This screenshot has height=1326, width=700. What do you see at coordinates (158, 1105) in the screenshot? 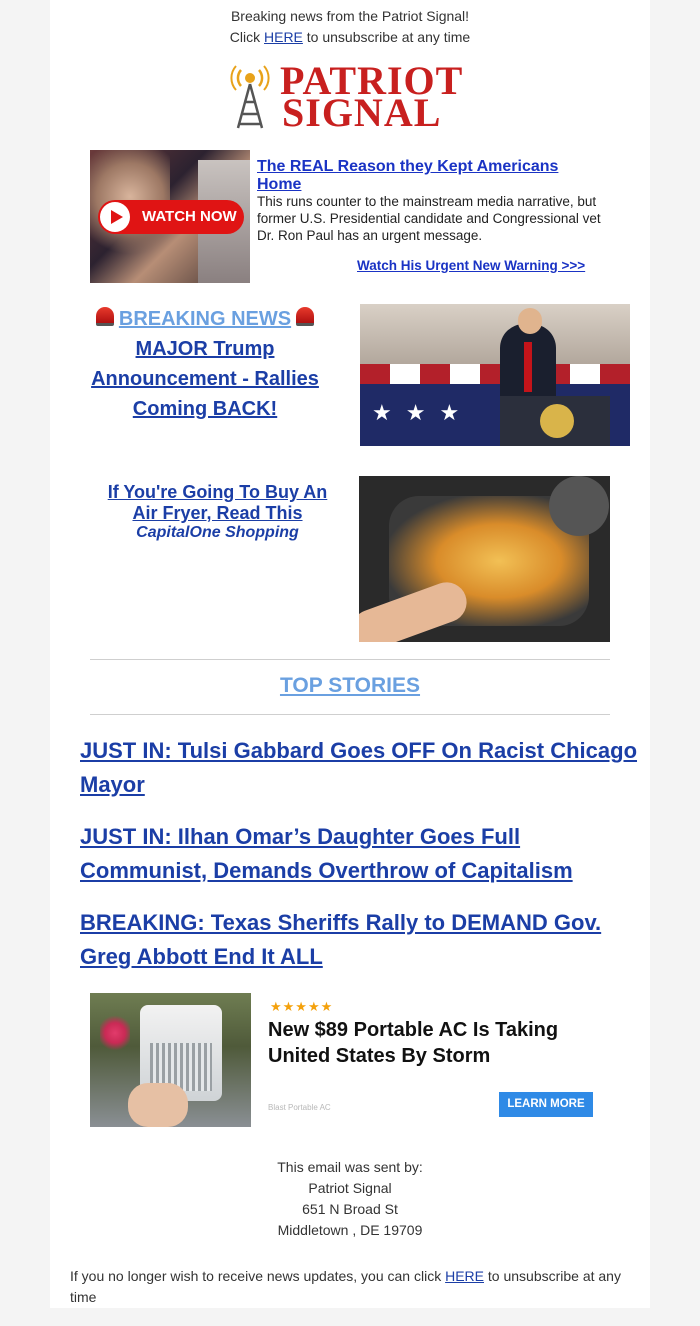
I see `hand-shape` at bounding box center [158, 1105].